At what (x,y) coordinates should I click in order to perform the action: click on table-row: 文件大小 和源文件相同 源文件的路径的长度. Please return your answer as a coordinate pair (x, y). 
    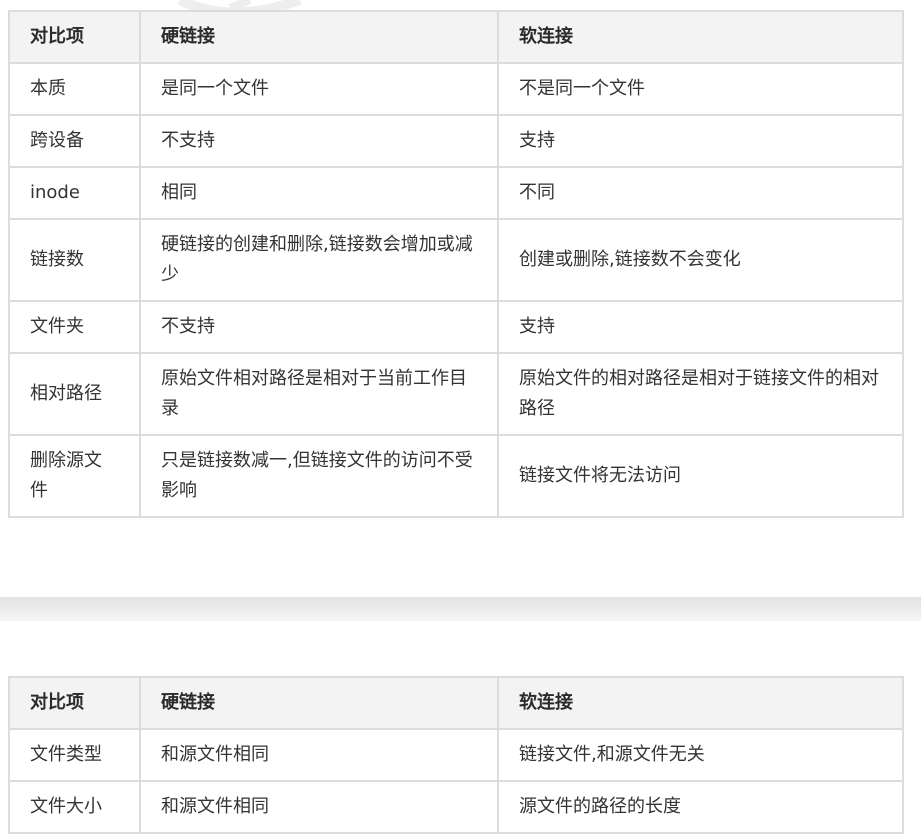
    Looking at the image, I should click on (456, 807).